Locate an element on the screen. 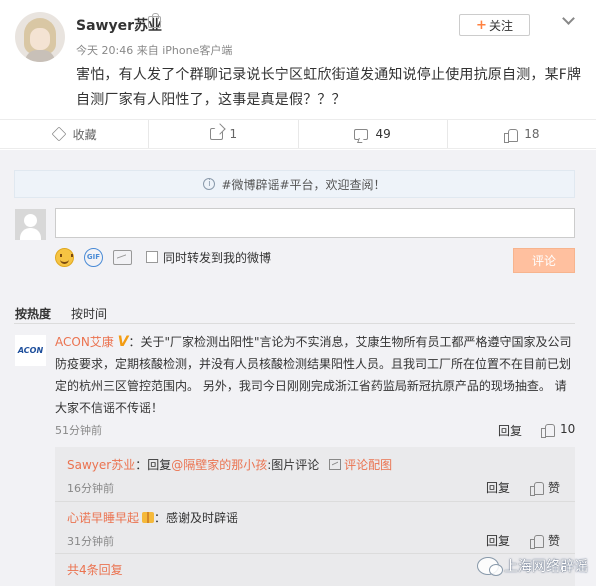 The height and width of the screenshot is (586, 596). mention-link: @隔壁家的那小孩 is located at coordinates (219, 465).